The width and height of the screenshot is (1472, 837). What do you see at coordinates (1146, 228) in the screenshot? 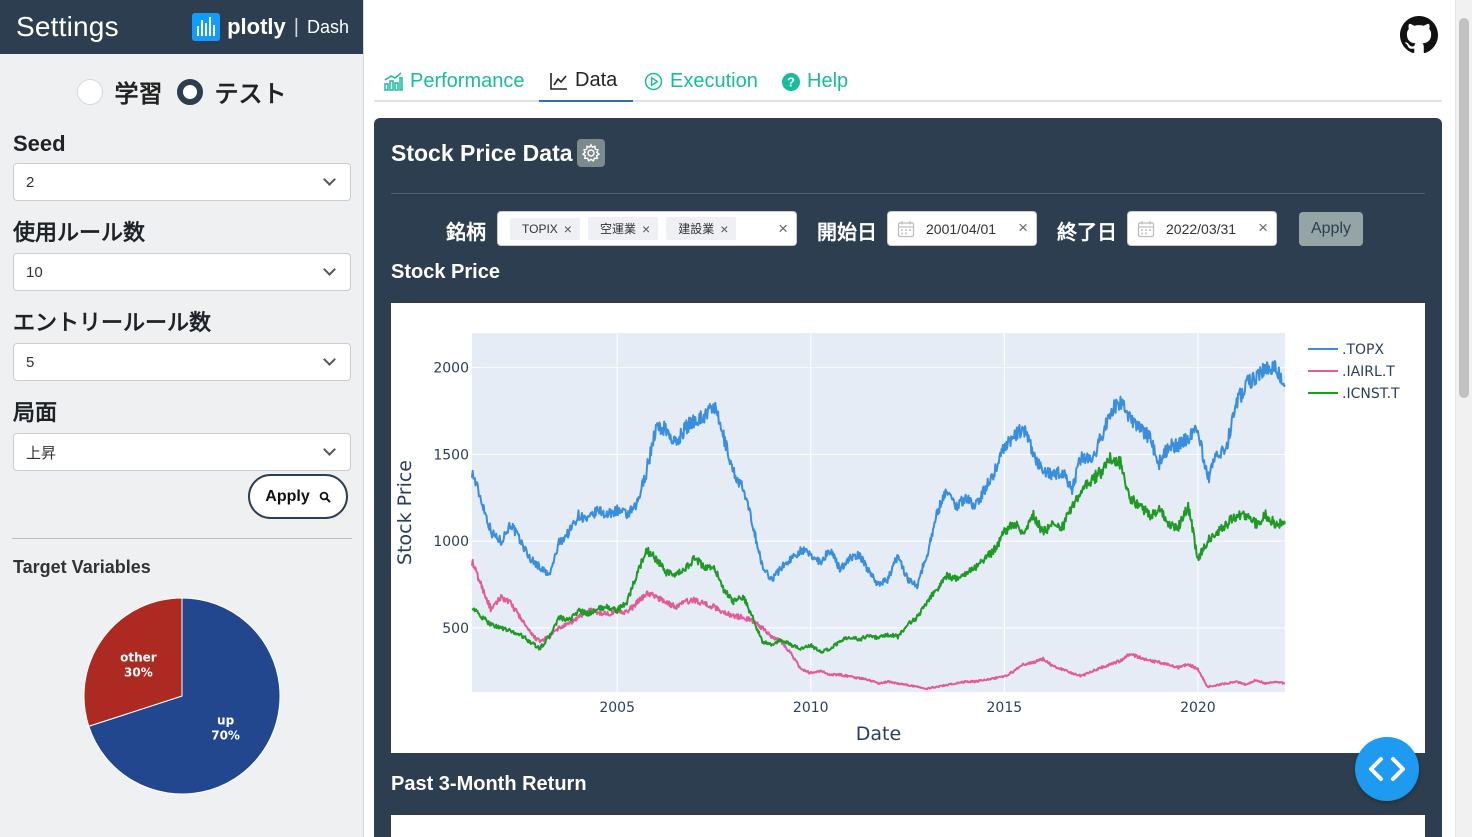
I see `calendar-icon` at bounding box center [1146, 228].